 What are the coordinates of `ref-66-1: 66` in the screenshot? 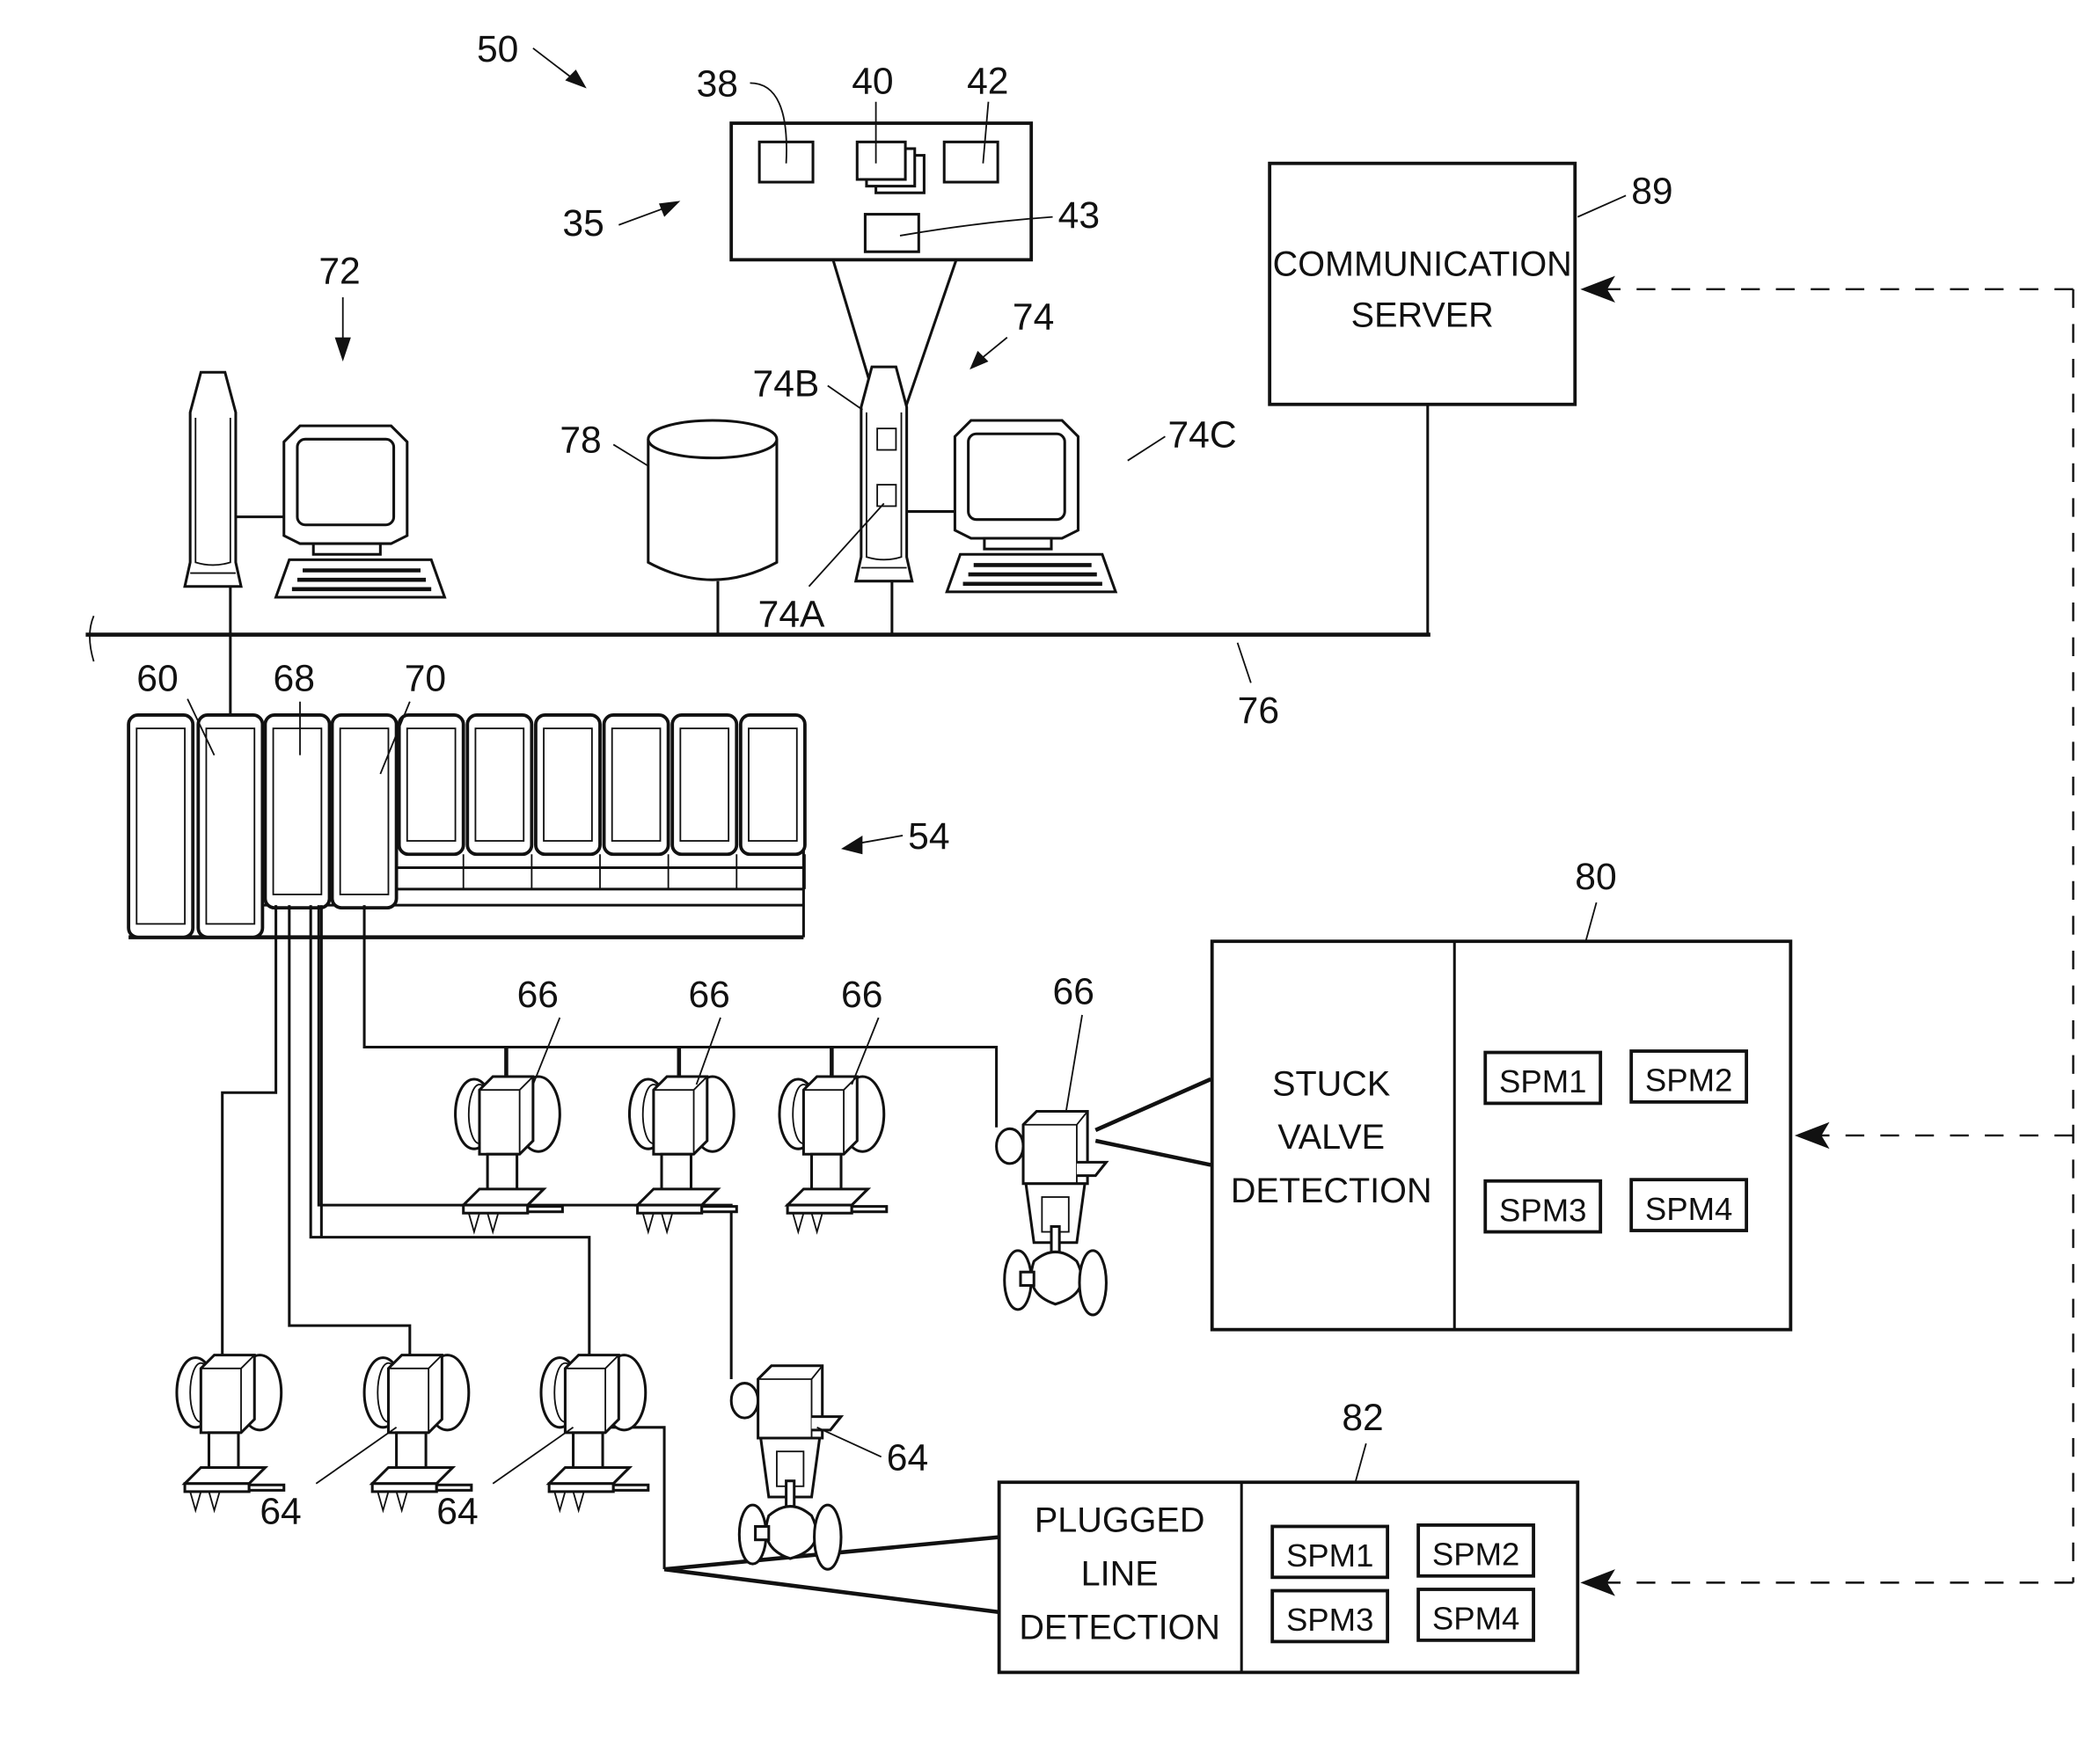 It's located at (538, 995).